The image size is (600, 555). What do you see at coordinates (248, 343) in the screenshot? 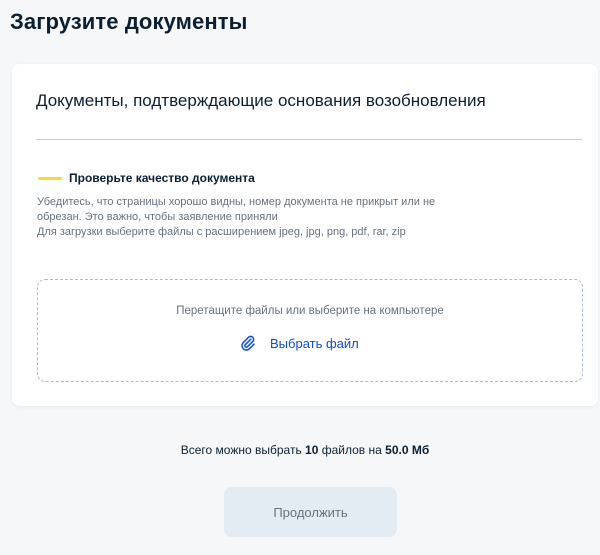
I see `paperclip-icon` at bounding box center [248, 343].